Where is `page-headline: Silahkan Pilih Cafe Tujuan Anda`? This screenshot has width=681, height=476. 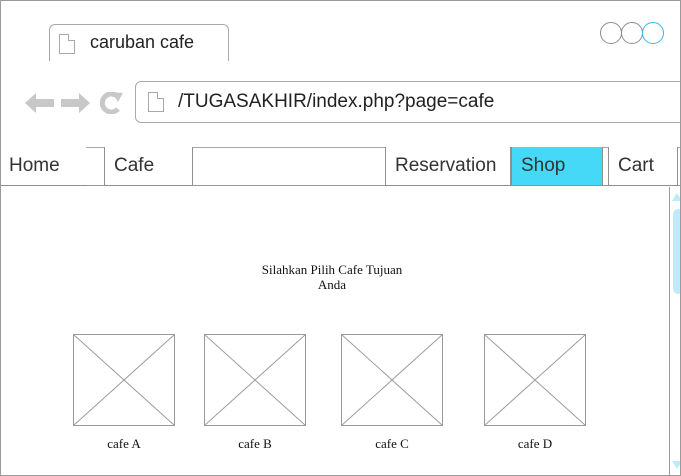
page-headline: Silahkan Pilih Cafe Tujuan Anda is located at coordinates (332, 277).